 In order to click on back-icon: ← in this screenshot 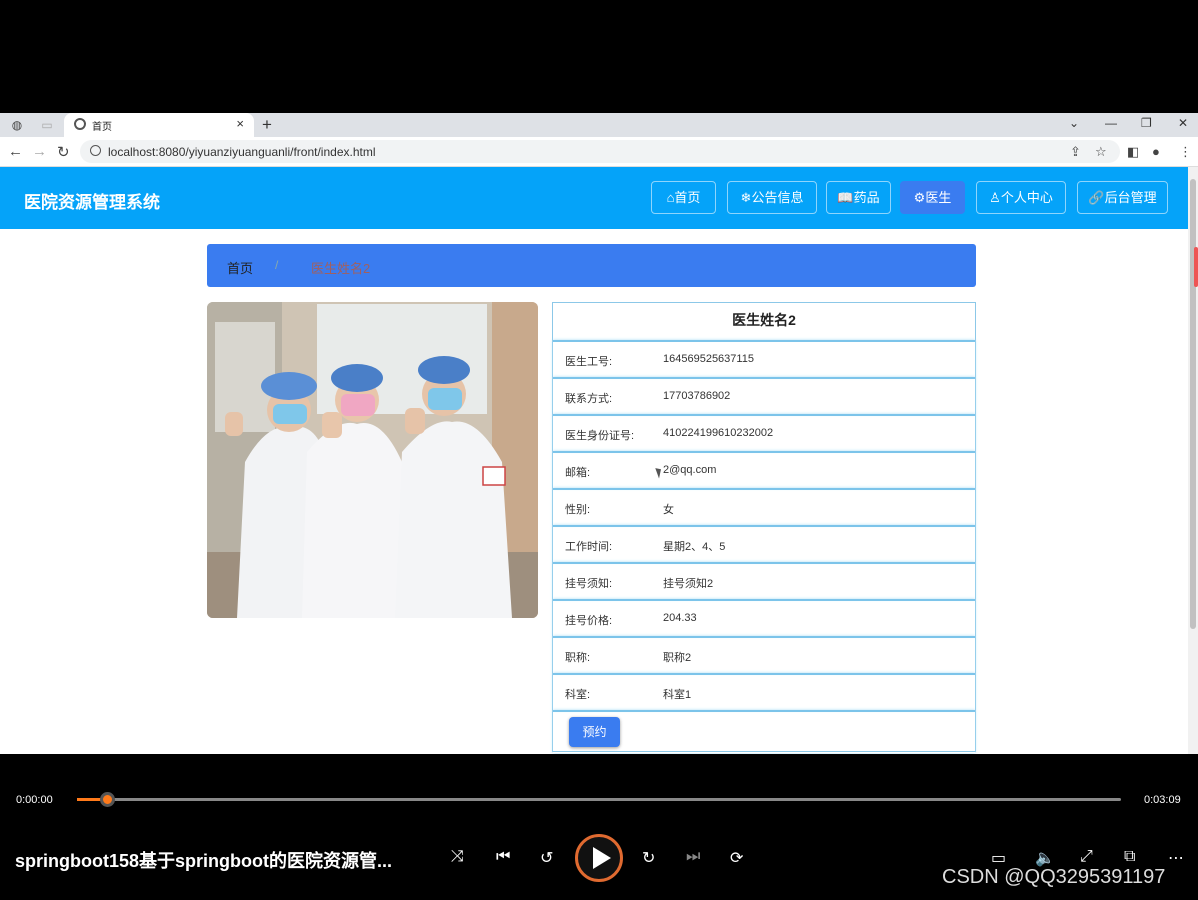, I will do `click(15, 151)`.